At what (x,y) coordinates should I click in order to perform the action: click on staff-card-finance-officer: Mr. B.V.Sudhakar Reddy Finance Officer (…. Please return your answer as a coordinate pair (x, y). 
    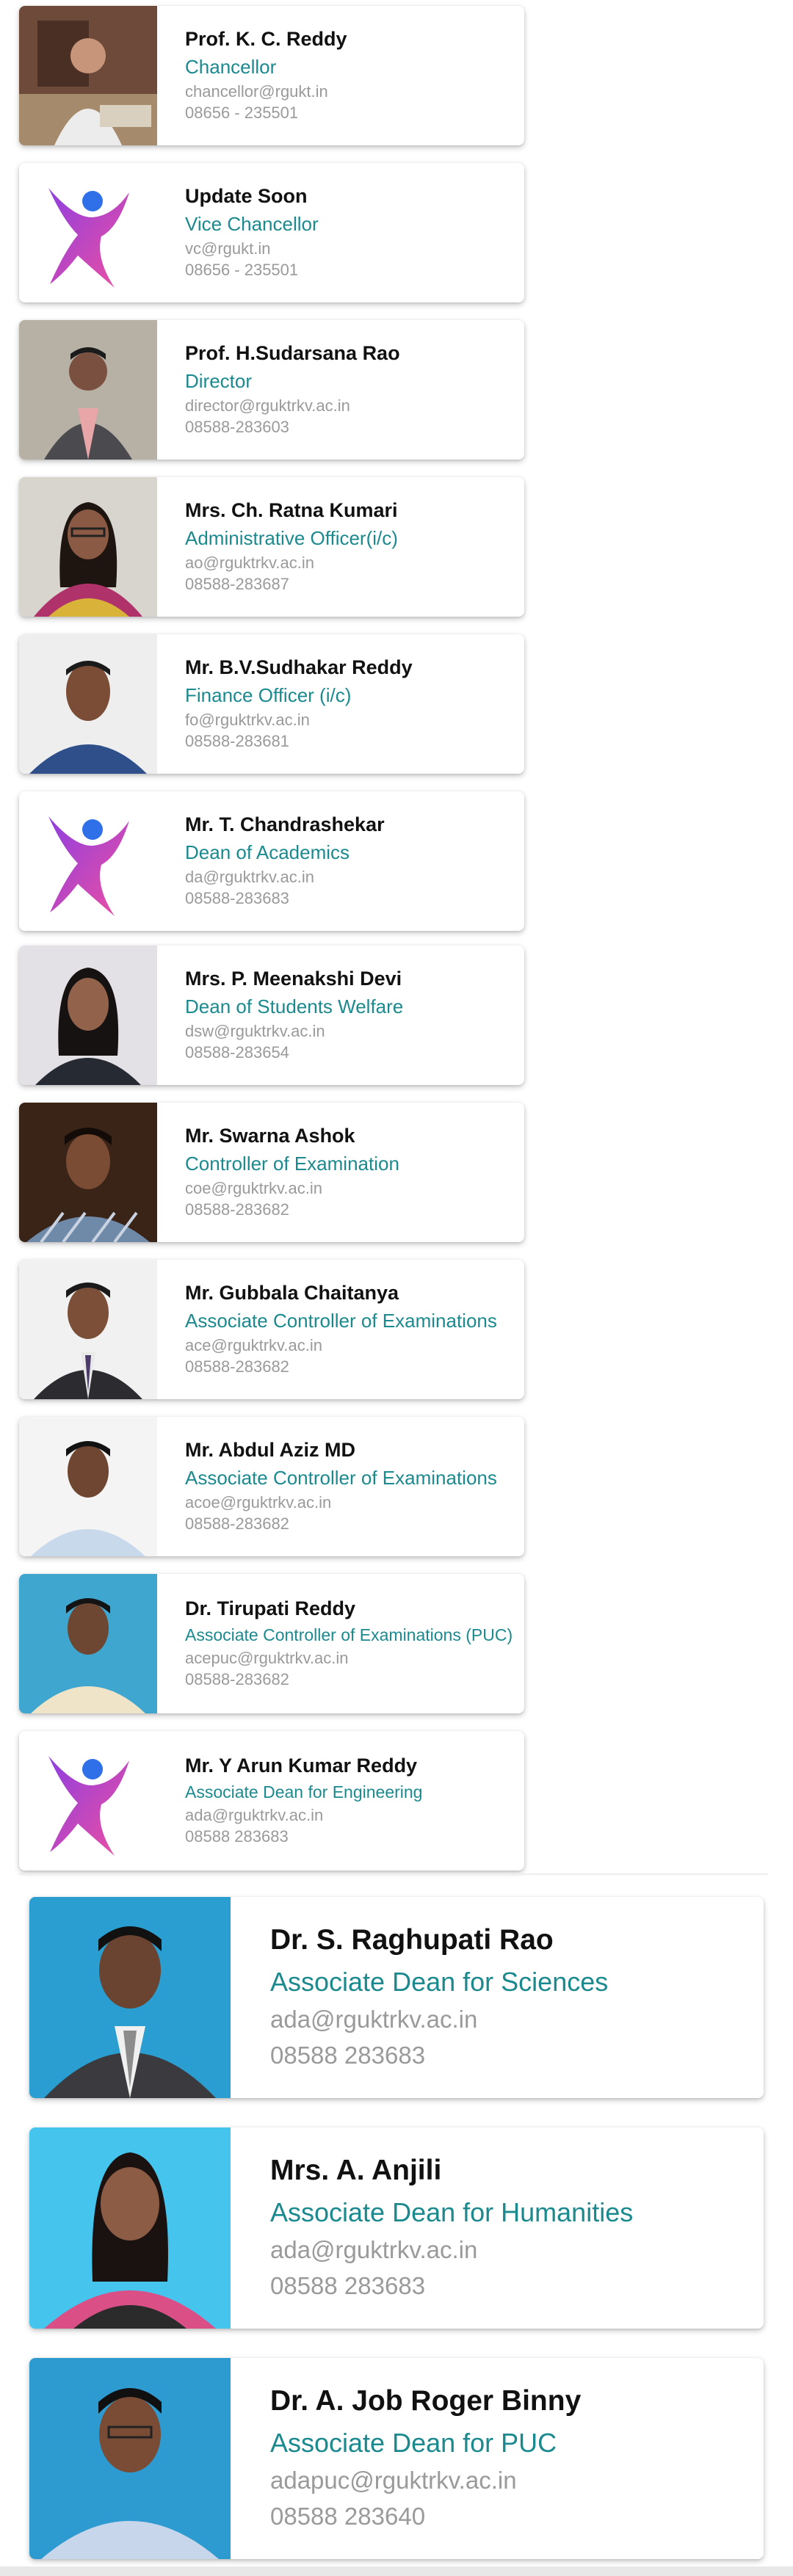
    Looking at the image, I should click on (271, 704).